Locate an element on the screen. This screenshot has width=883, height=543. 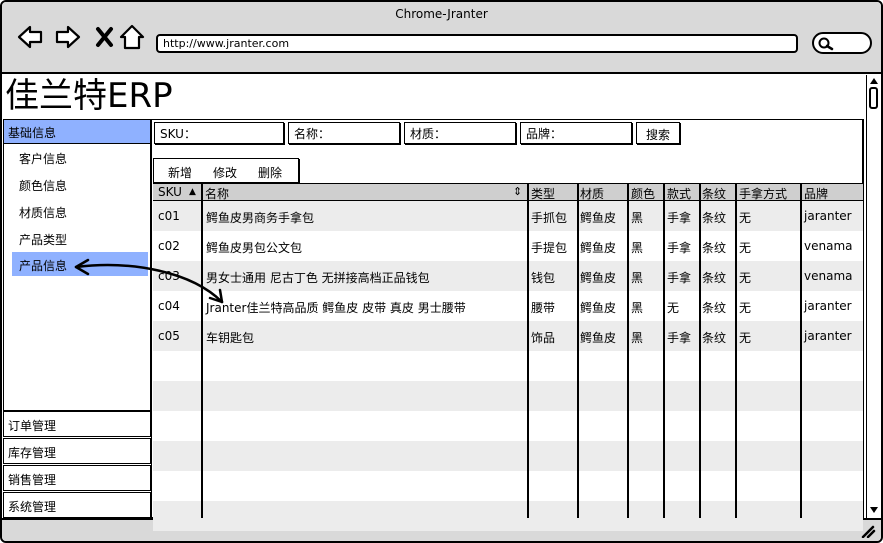
name-filter-field: 名称： is located at coordinates (344, 133).